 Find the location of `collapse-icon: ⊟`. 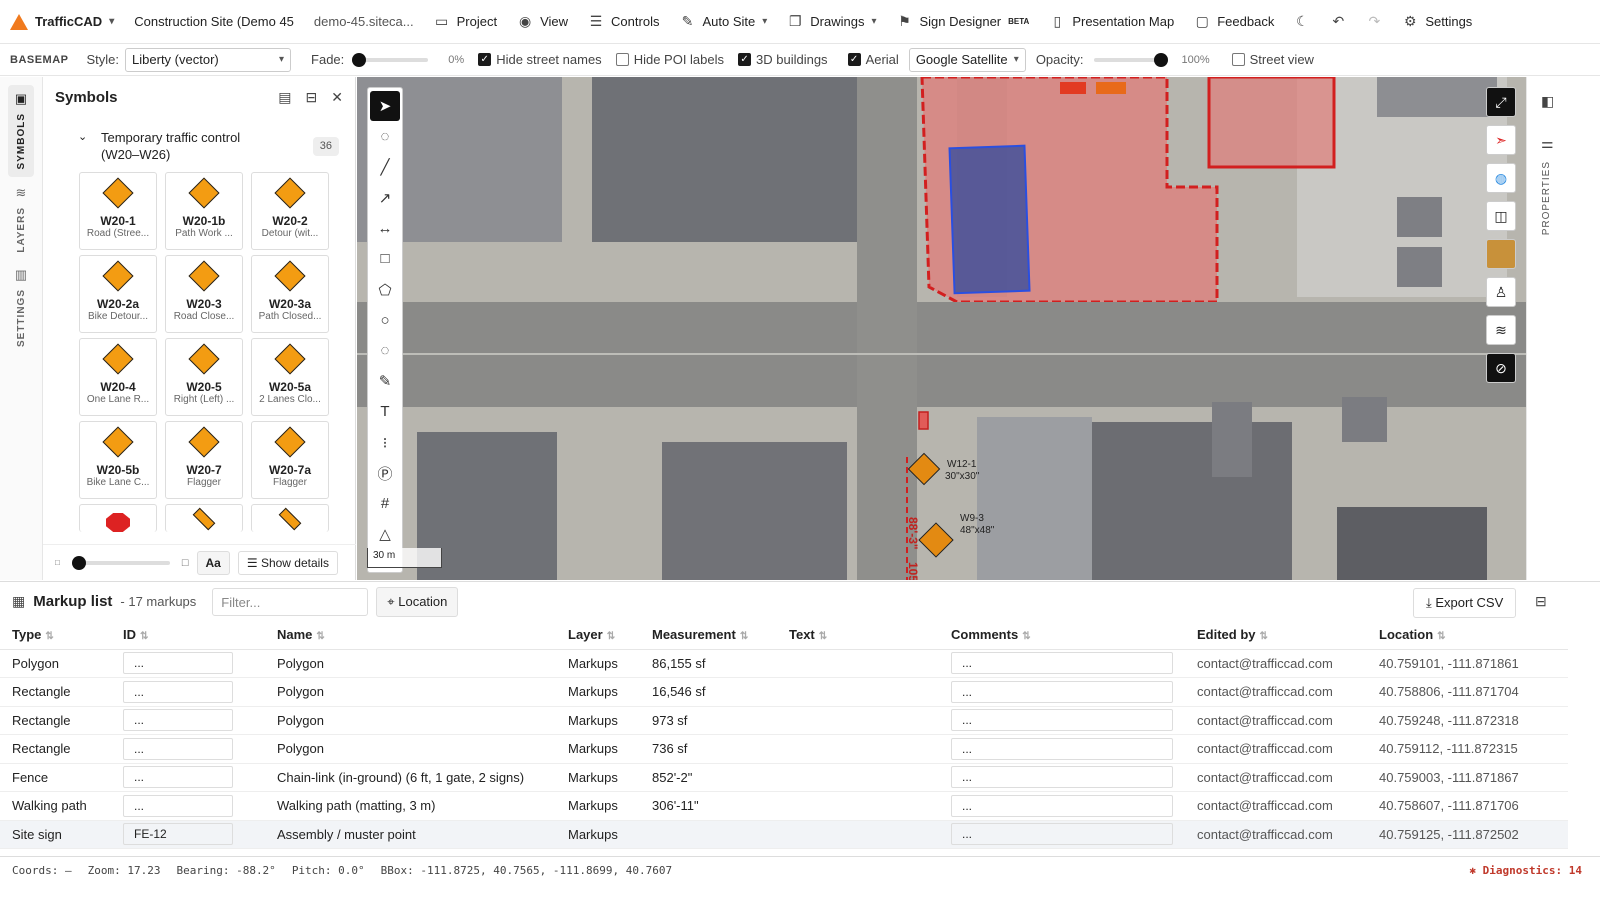

collapse-icon: ⊟ is located at coordinates (312, 97).